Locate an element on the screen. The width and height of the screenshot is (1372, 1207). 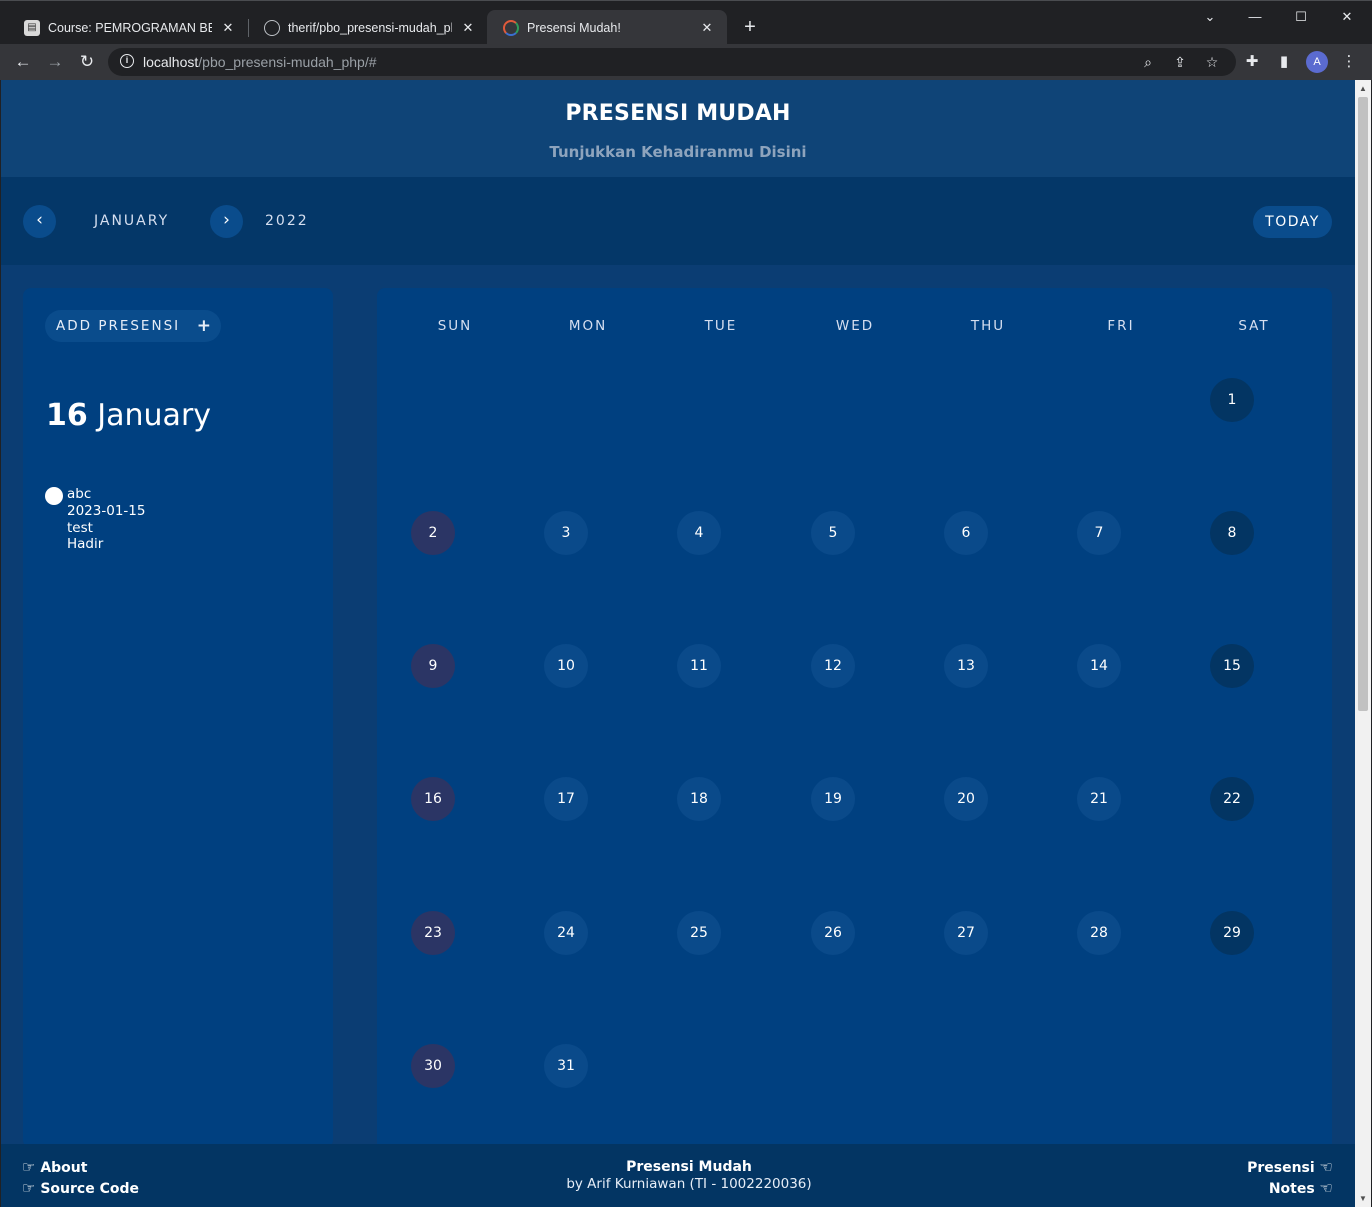
notes-link: Notes ☜ is located at coordinates (1301, 1188).